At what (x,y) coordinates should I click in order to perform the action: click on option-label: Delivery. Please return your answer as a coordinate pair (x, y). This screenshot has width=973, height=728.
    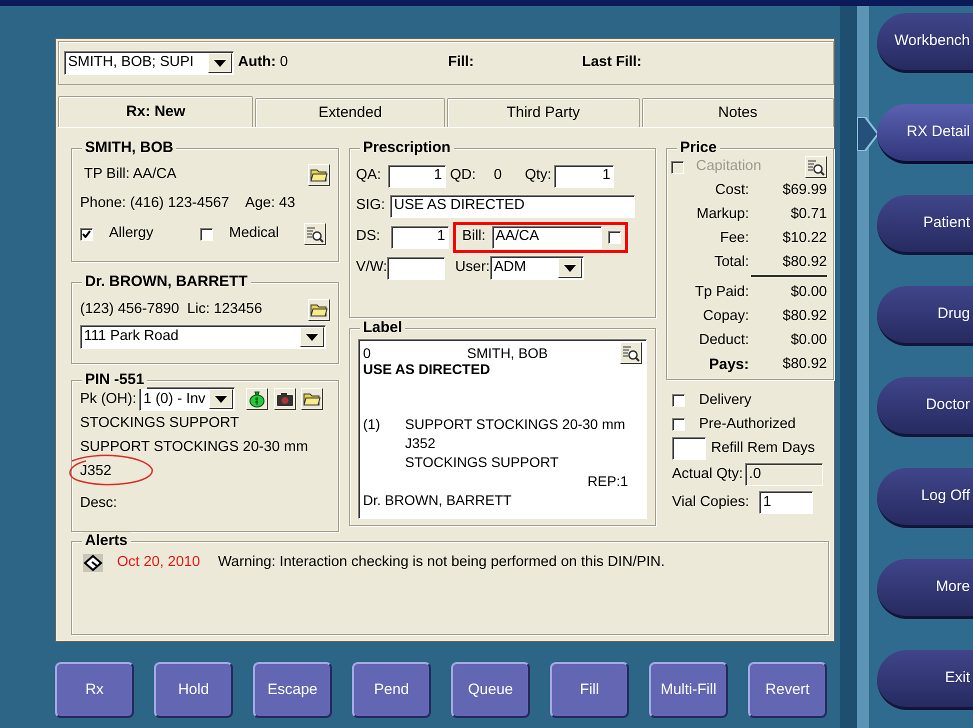
    Looking at the image, I should click on (725, 400).